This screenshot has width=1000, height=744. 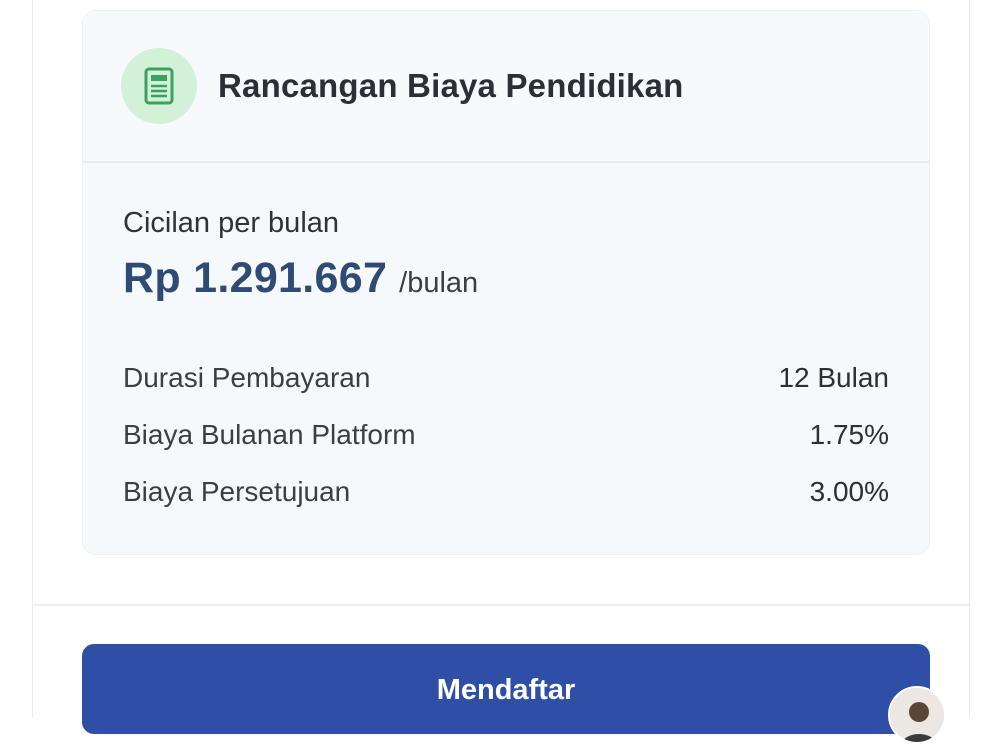 I want to click on installment-label: Cicilan per bulan, so click(x=231, y=223).